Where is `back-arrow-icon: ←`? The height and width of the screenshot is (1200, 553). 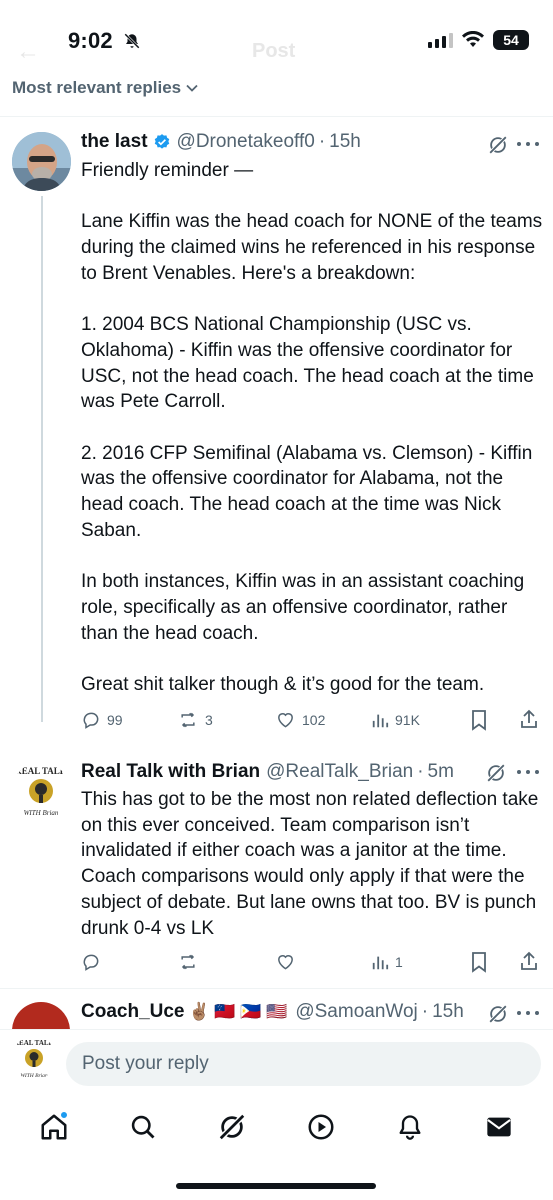
back-arrow-icon: ← is located at coordinates (28, 52).